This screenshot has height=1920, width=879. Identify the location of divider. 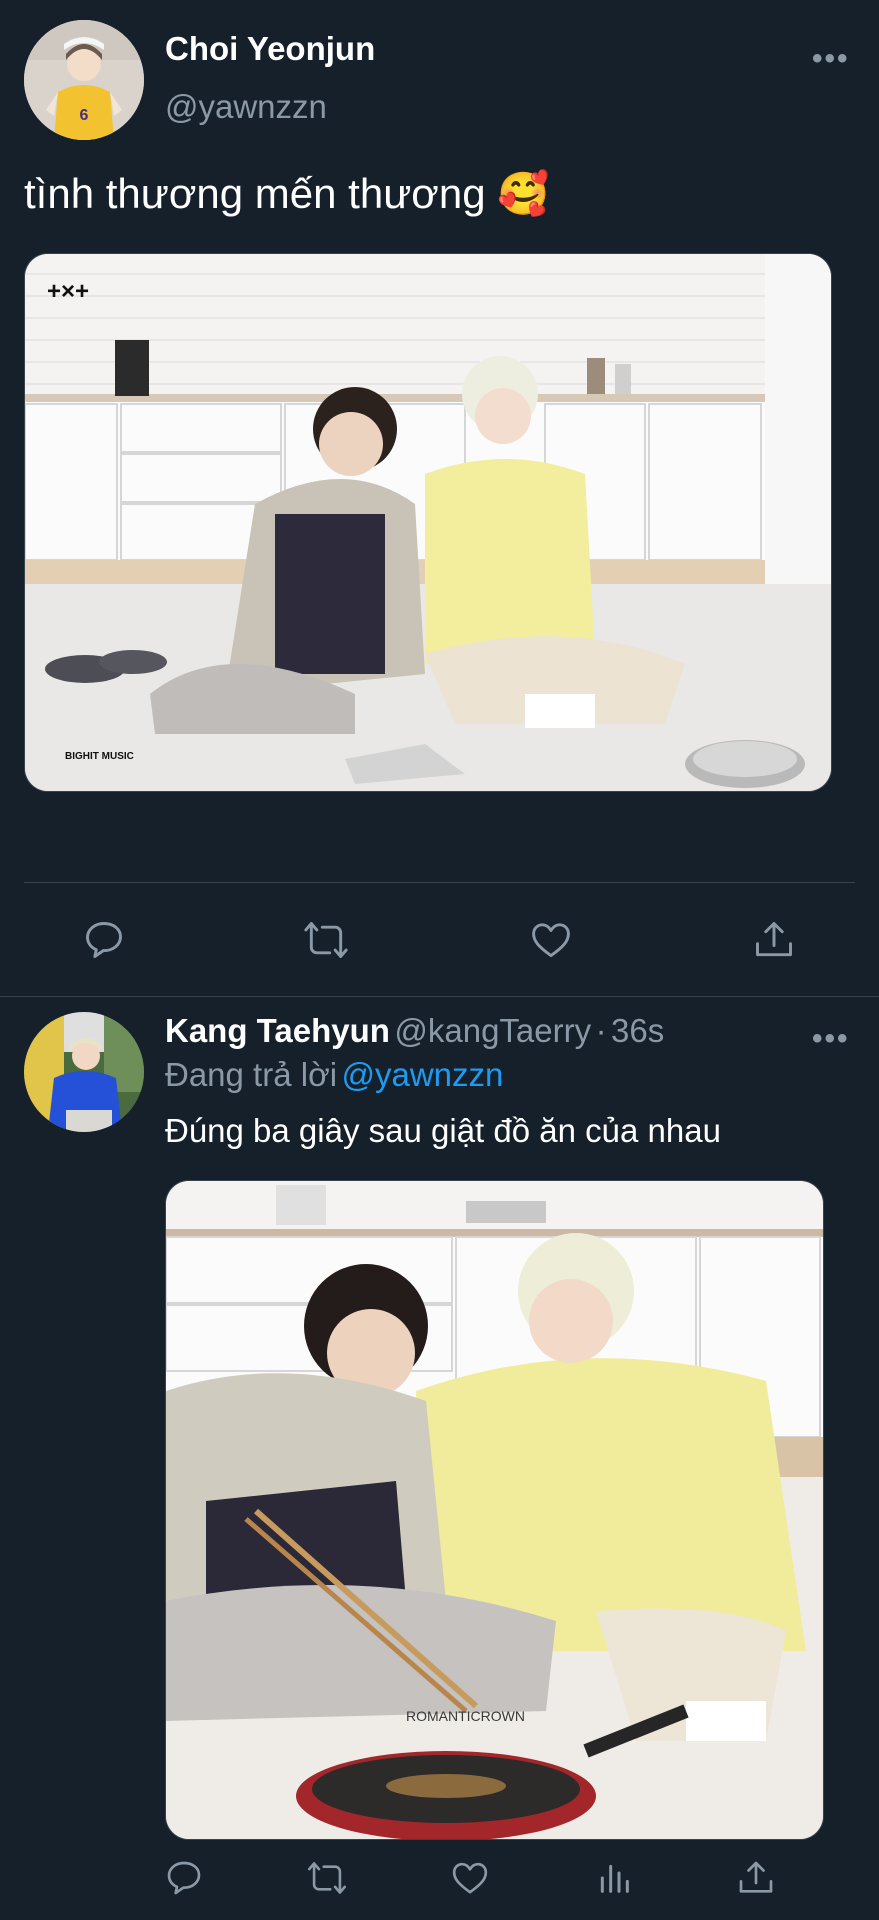
(439, 882).